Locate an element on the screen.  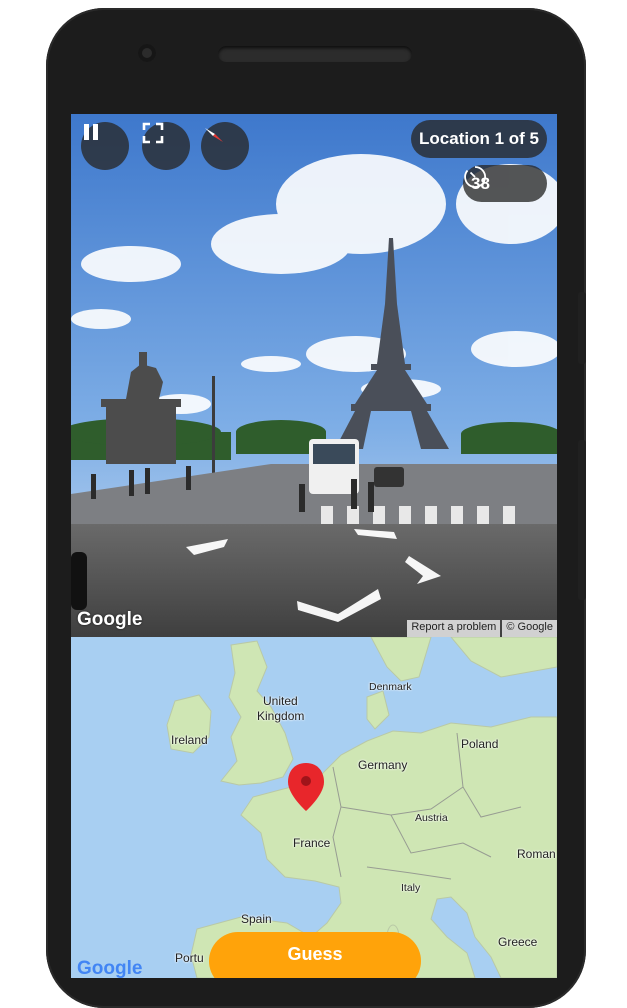
google-logo: Google is located at coordinates (110, 619).